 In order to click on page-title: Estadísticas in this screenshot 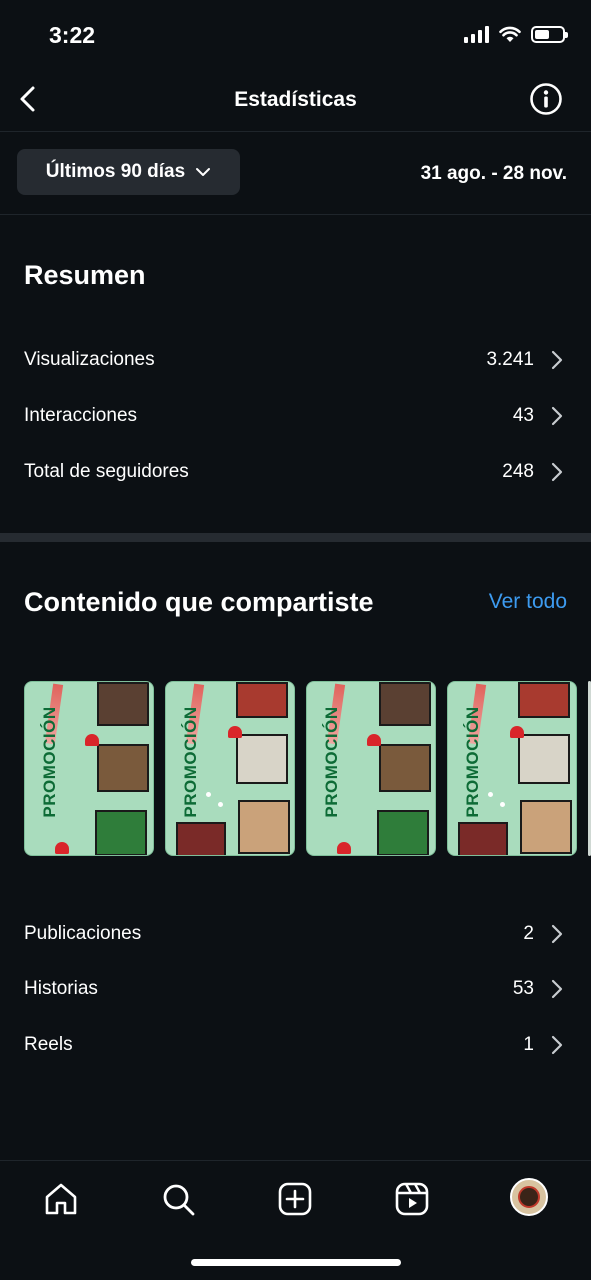, I will do `click(295, 99)`.